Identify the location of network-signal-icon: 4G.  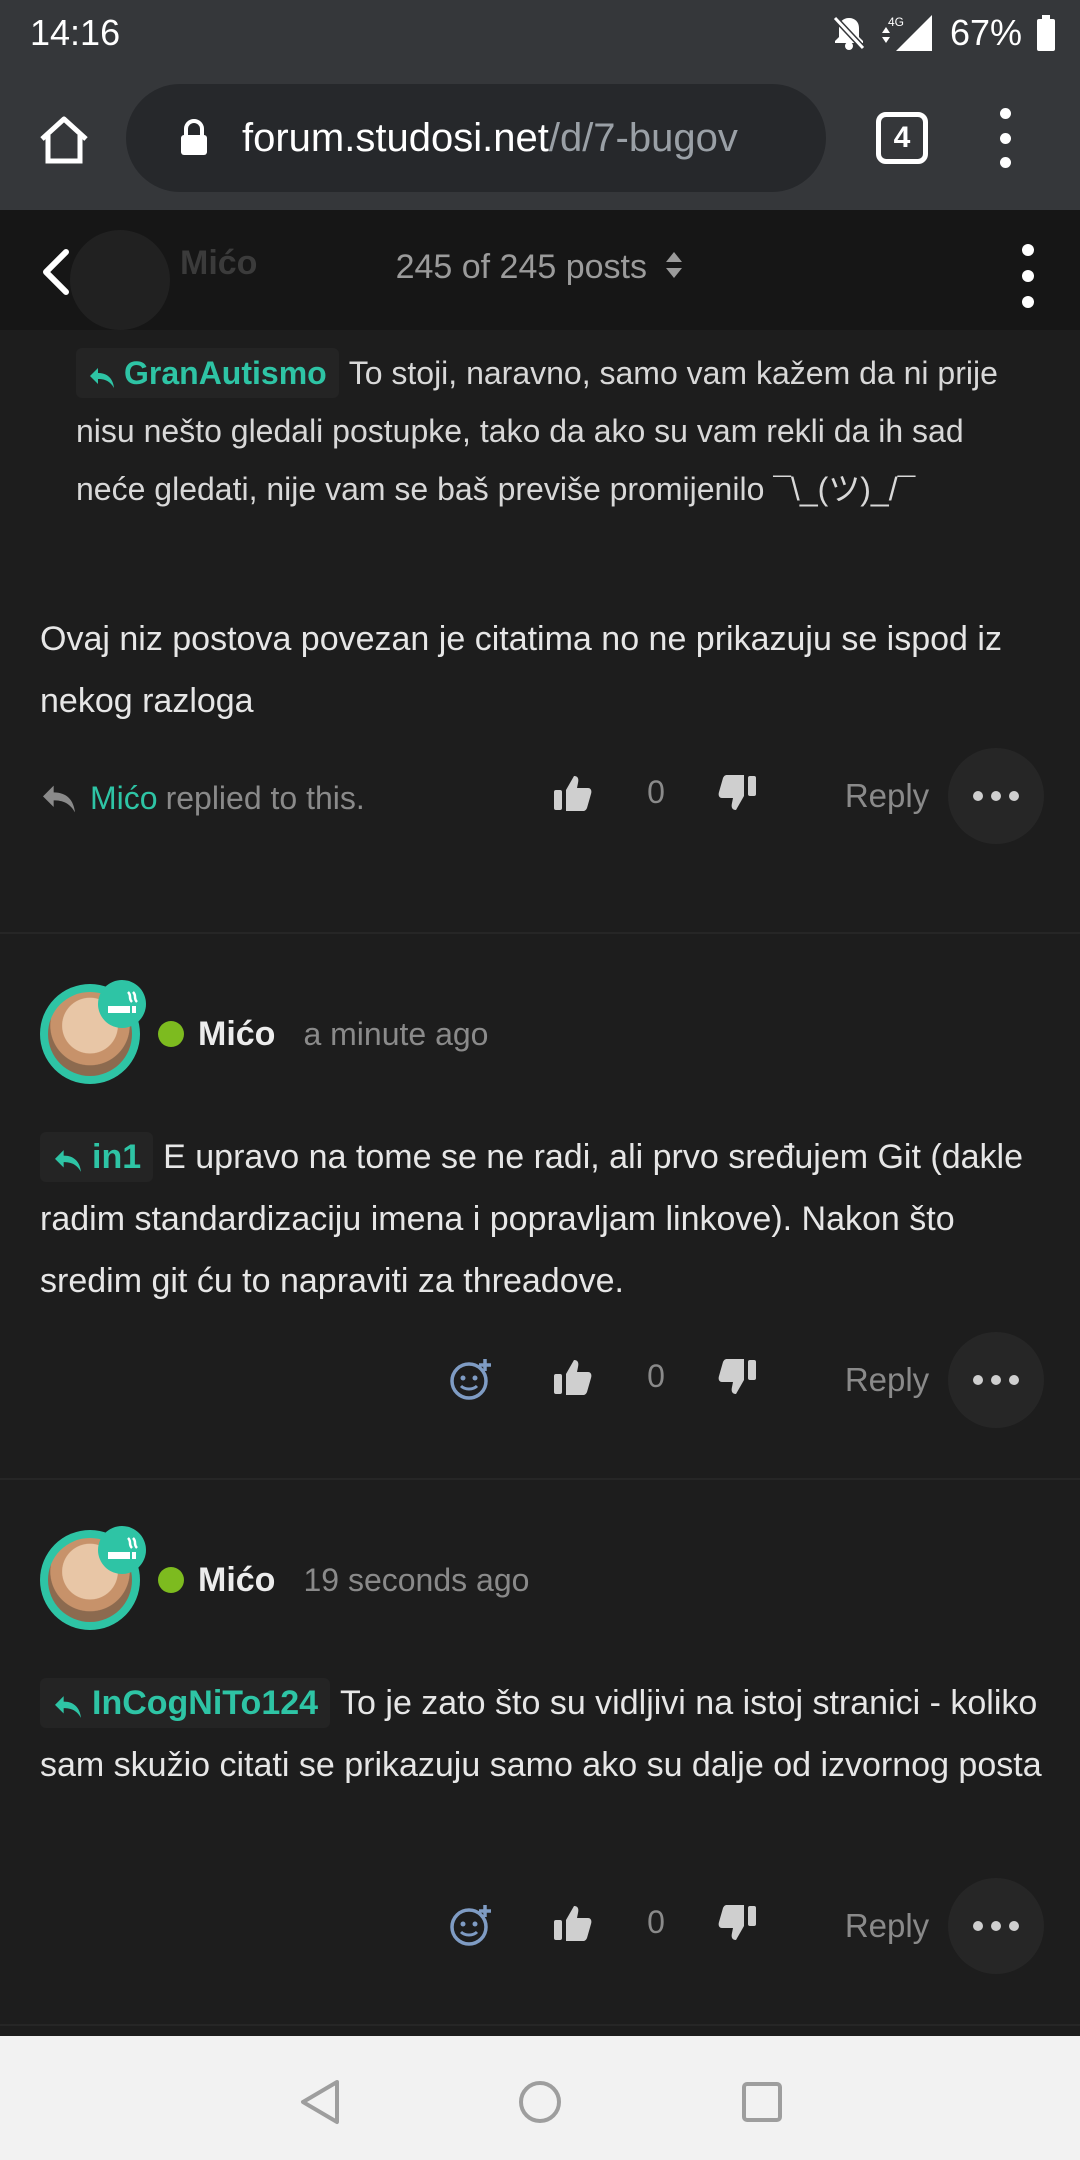
(908, 33).